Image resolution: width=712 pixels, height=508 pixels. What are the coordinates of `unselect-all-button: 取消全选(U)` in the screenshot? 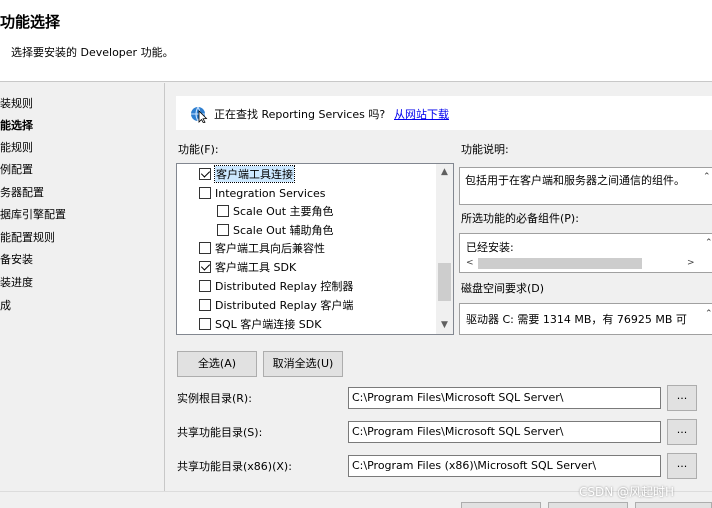 It's located at (303, 364).